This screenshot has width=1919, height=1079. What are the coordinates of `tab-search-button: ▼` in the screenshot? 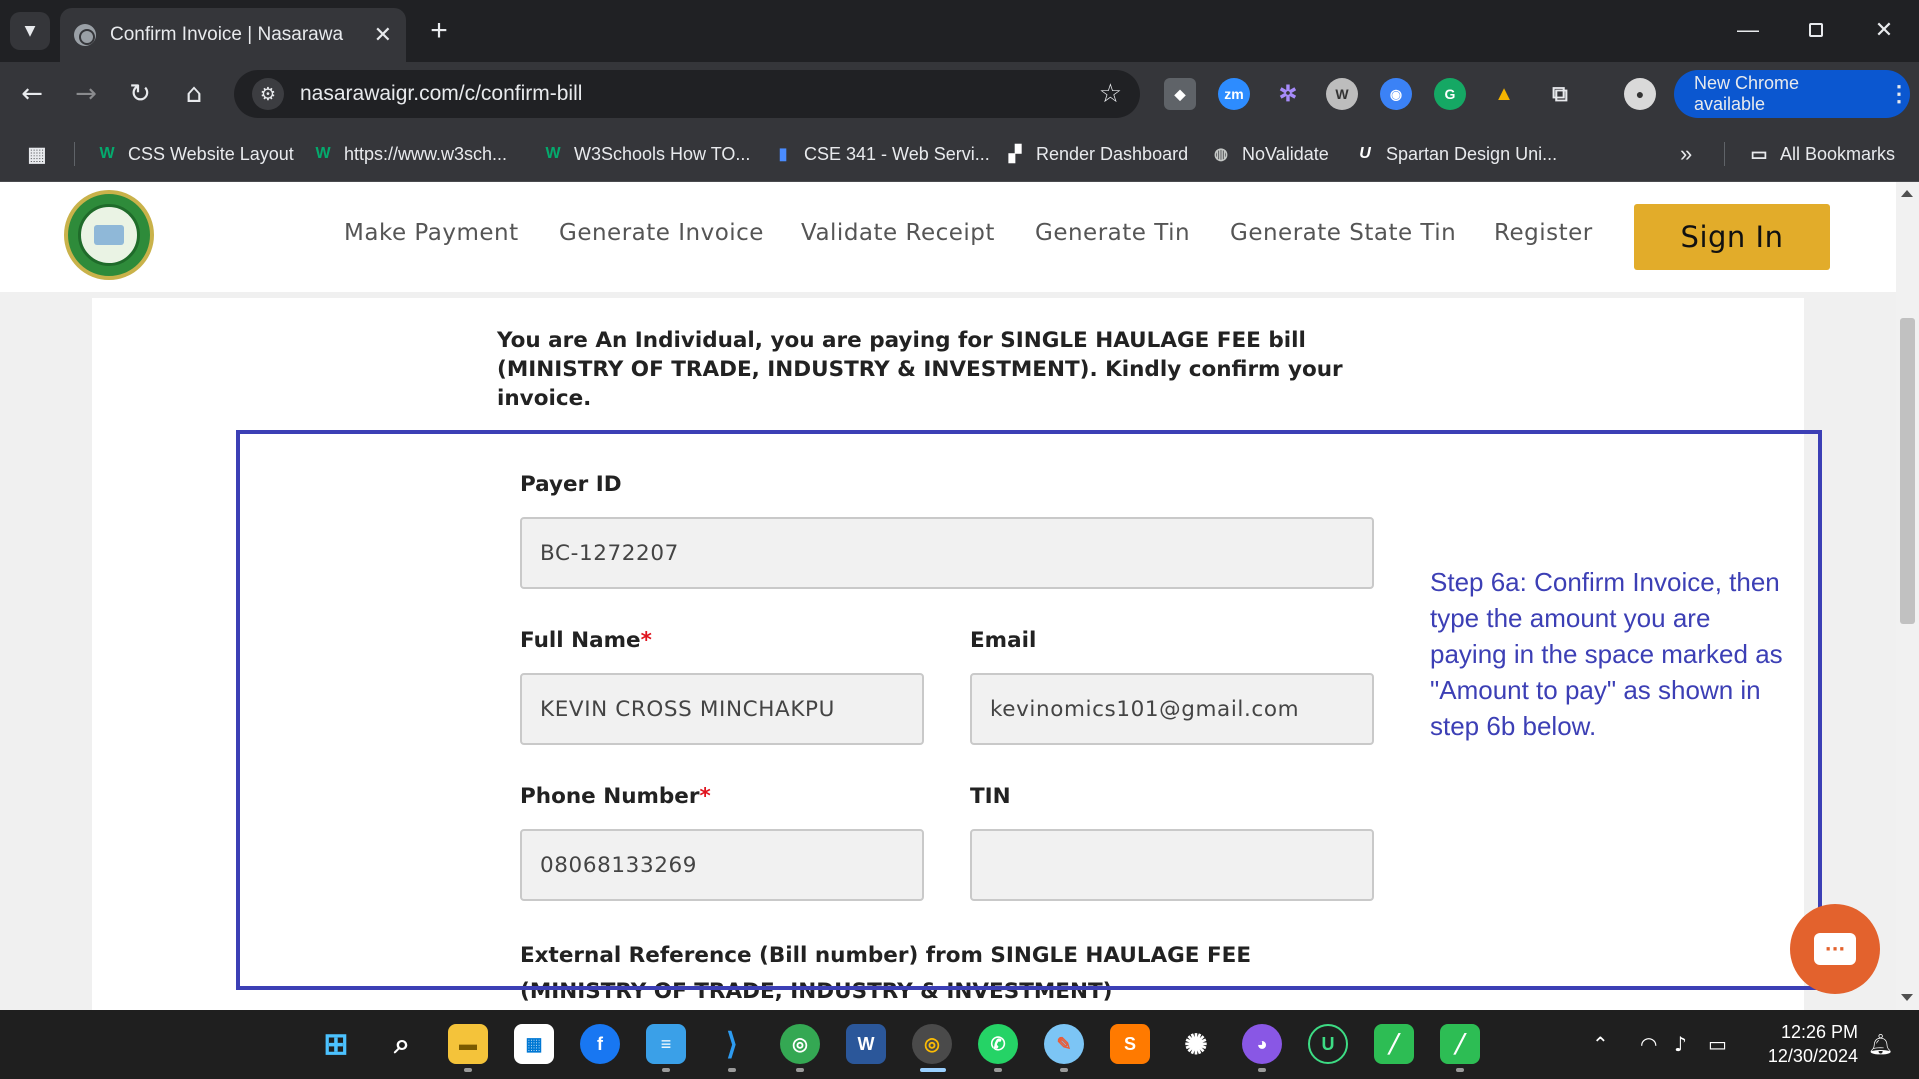 It's located at (30, 31).